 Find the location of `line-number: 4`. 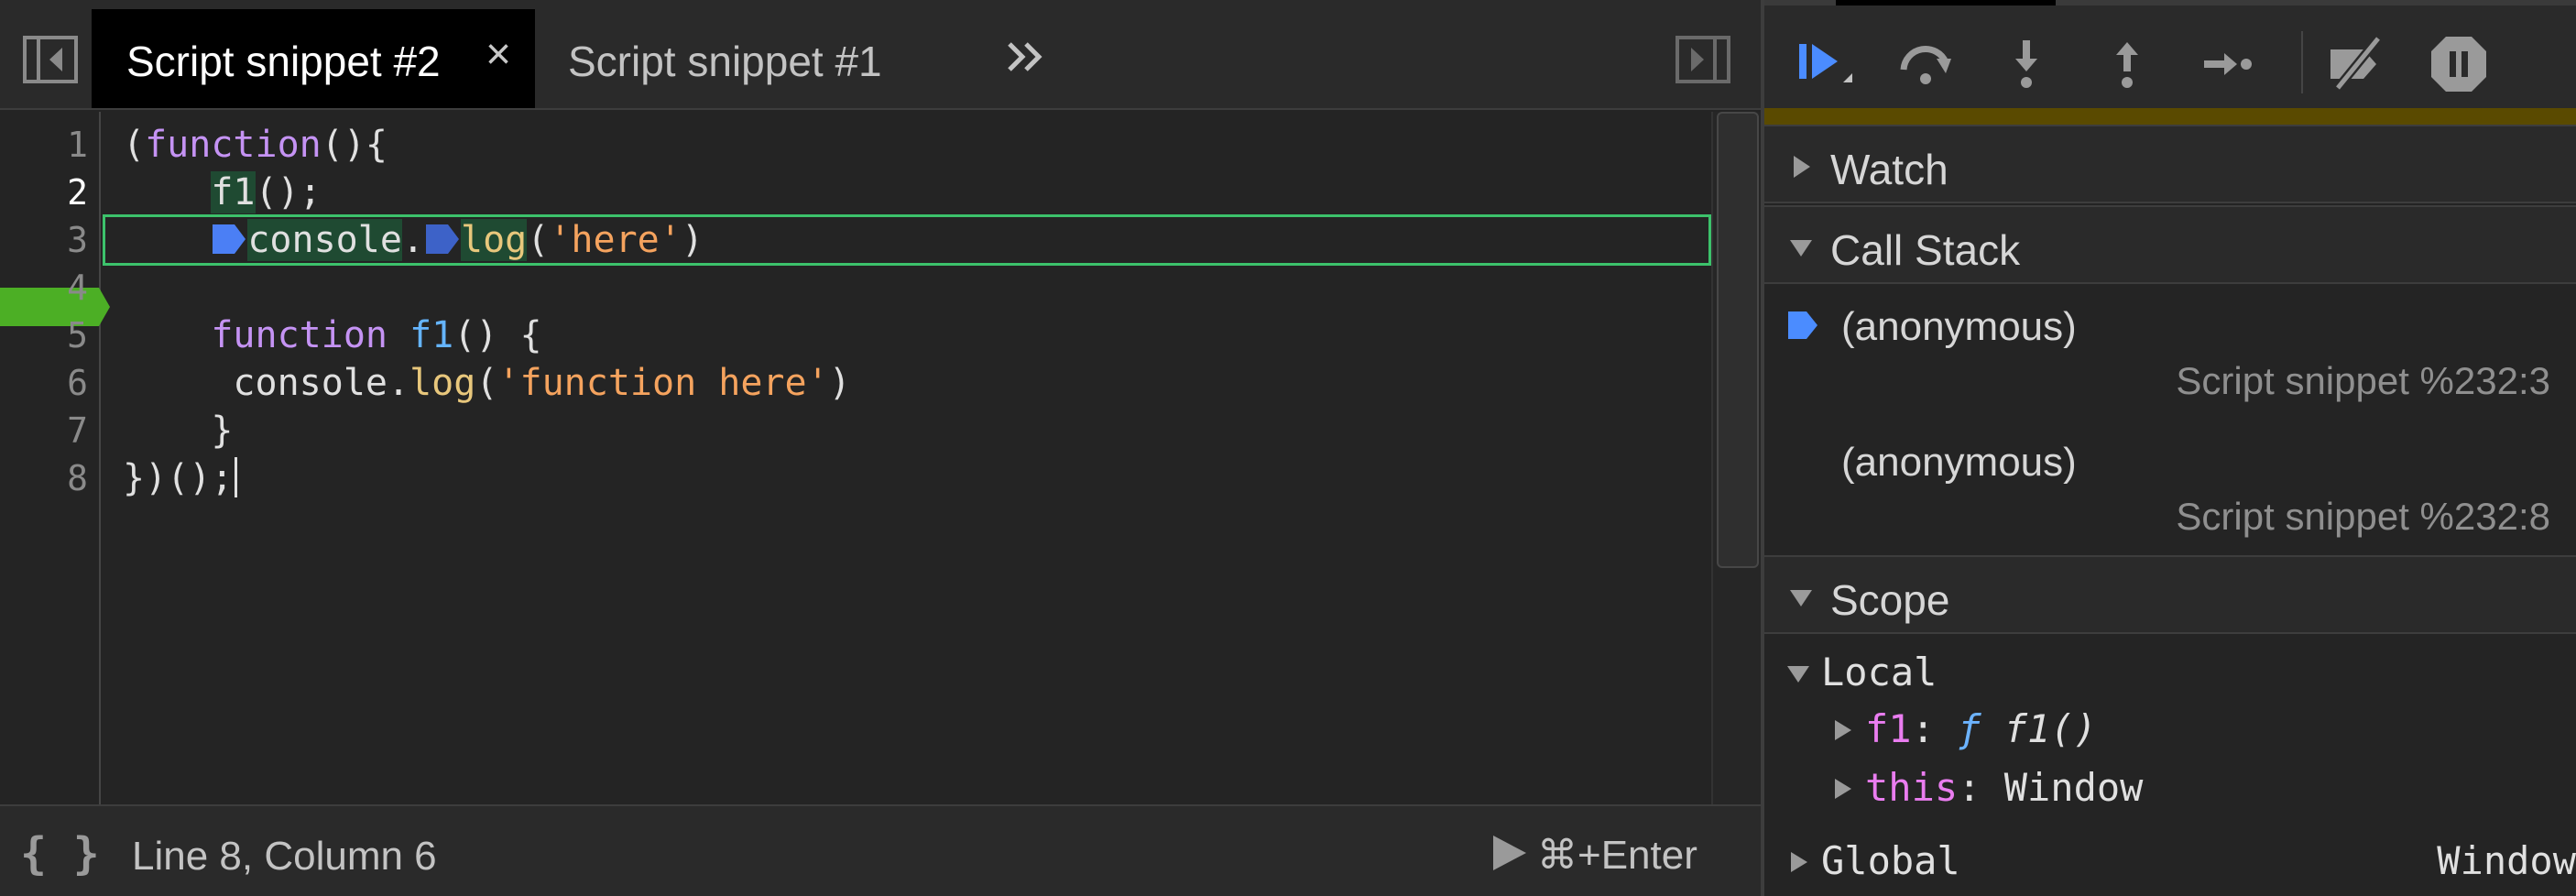

line-number: 4 is located at coordinates (78, 288).